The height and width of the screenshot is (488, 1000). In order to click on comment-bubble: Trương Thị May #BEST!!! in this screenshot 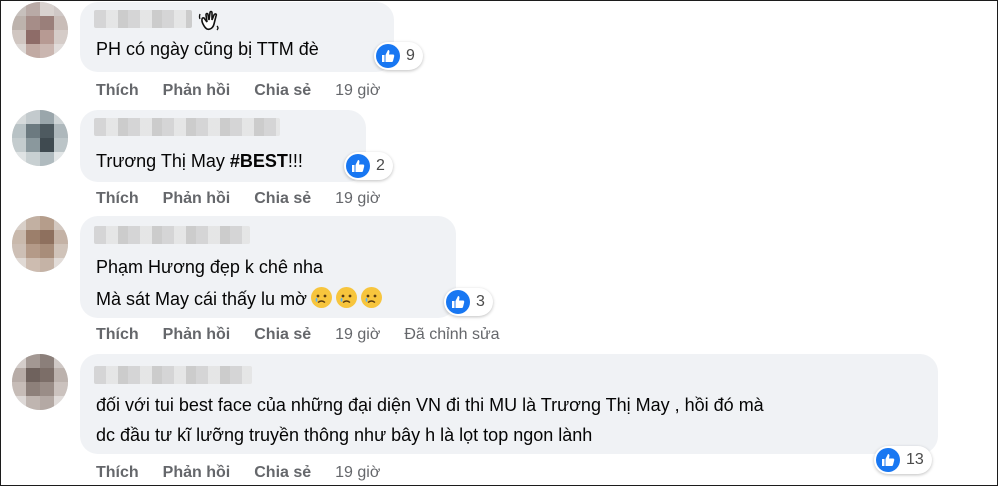, I will do `click(223, 146)`.